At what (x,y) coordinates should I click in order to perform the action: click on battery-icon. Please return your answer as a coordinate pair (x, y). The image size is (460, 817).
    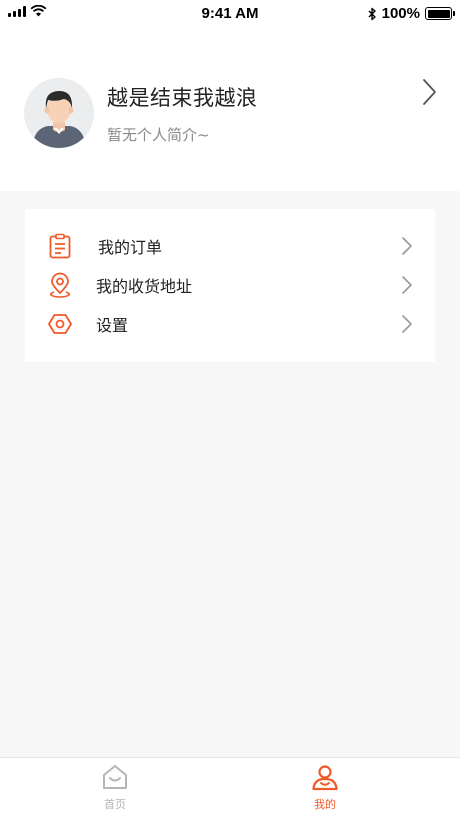
    Looking at the image, I should click on (440, 13).